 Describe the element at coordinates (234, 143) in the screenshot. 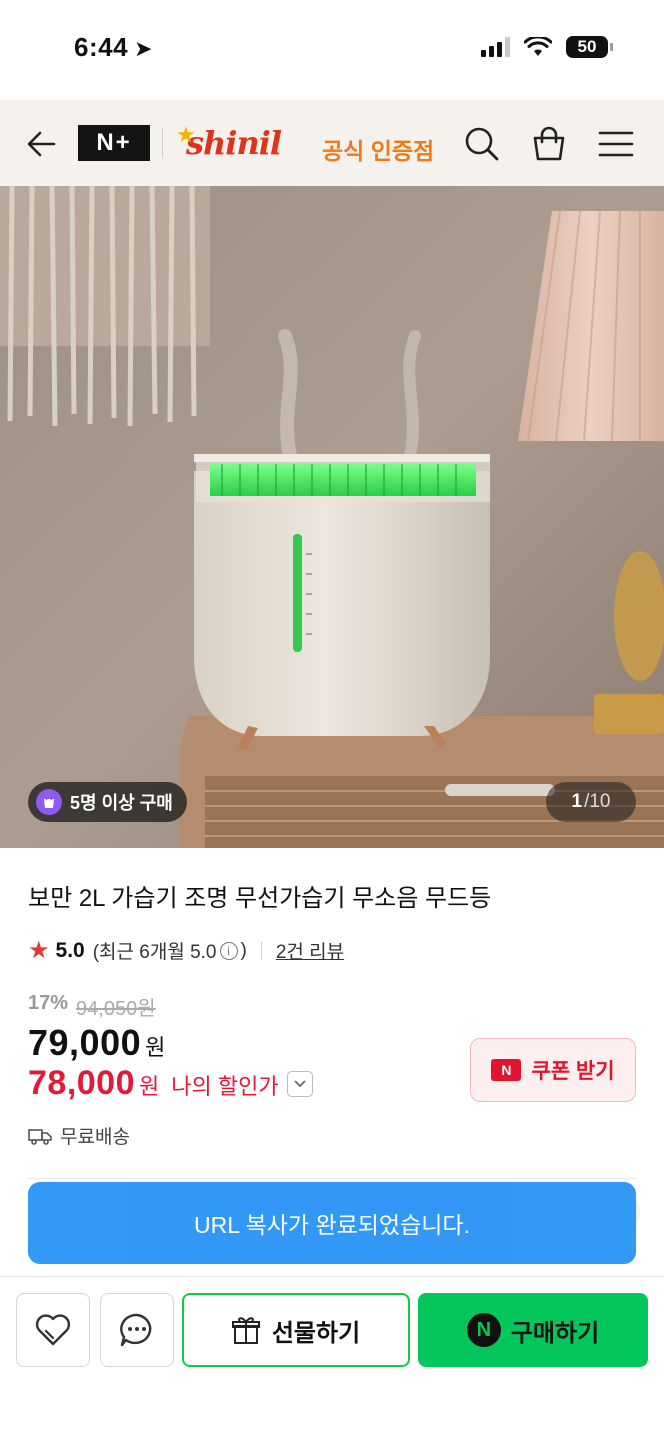

I see `brand-name: shinil` at that location.